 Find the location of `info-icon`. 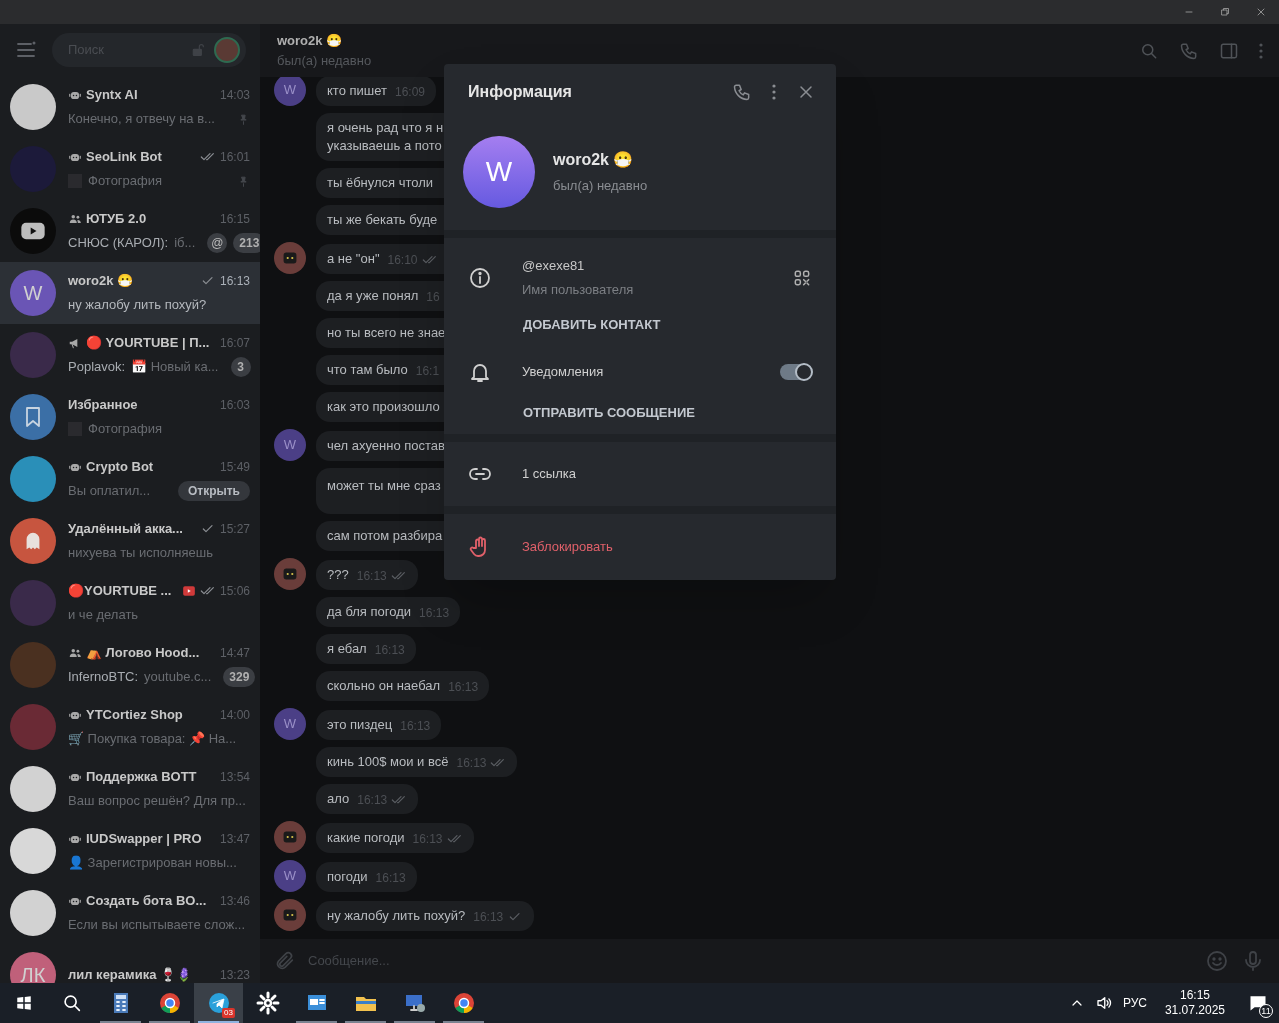

info-icon is located at coordinates (480, 277).